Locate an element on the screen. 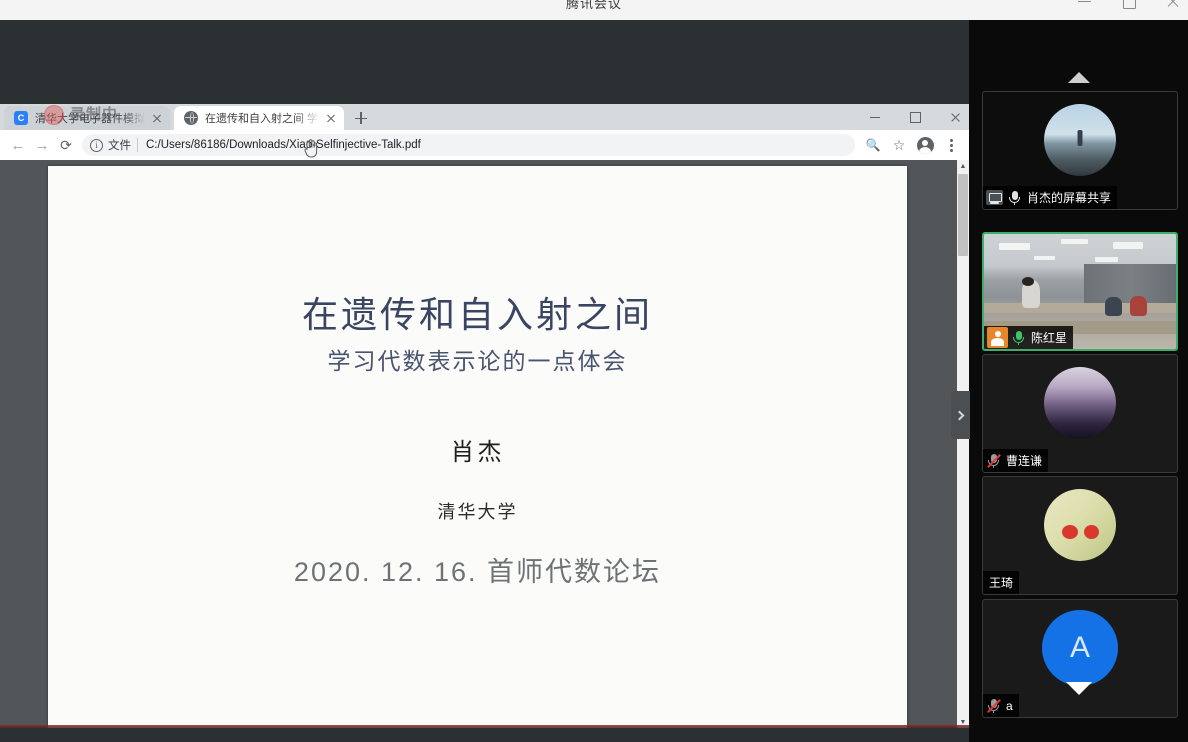 The width and height of the screenshot is (1188, 742). globe-icon is located at coordinates (191, 118).